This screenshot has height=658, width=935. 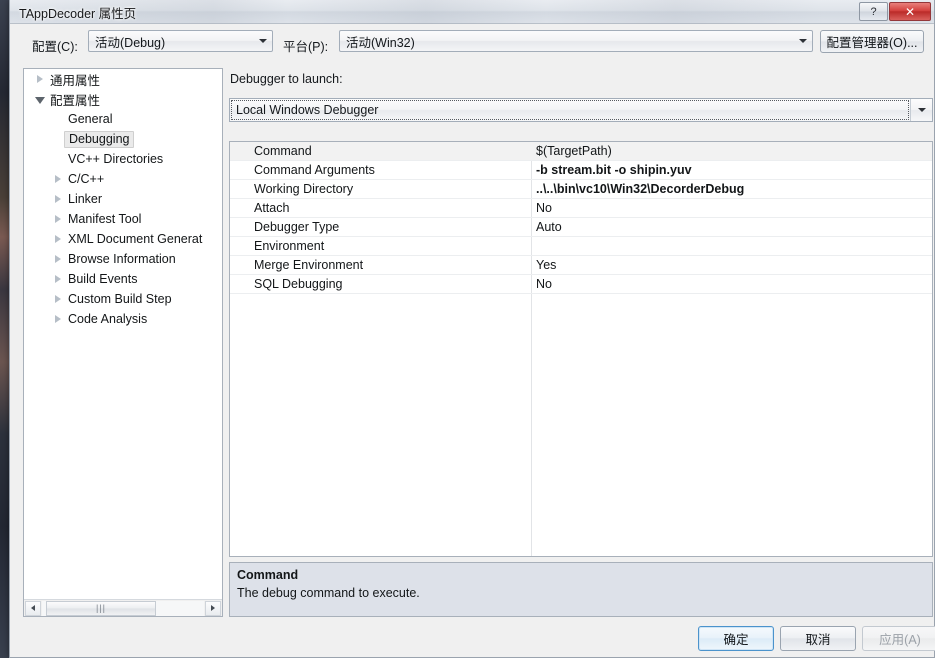 What do you see at coordinates (283, 151) in the screenshot?
I see `property-name: Command` at bounding box center [283, 151].